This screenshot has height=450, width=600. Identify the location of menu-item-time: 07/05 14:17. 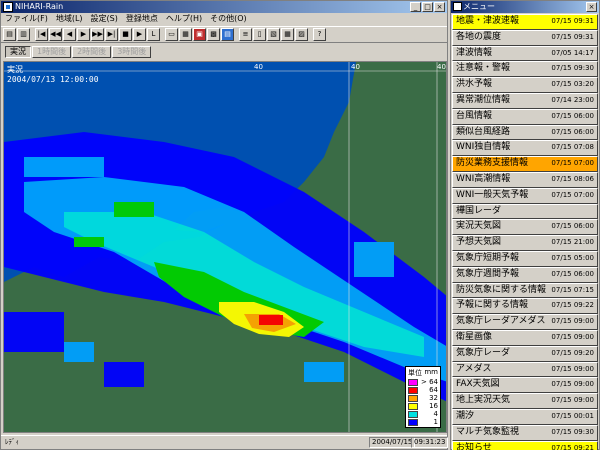
(572, 52).